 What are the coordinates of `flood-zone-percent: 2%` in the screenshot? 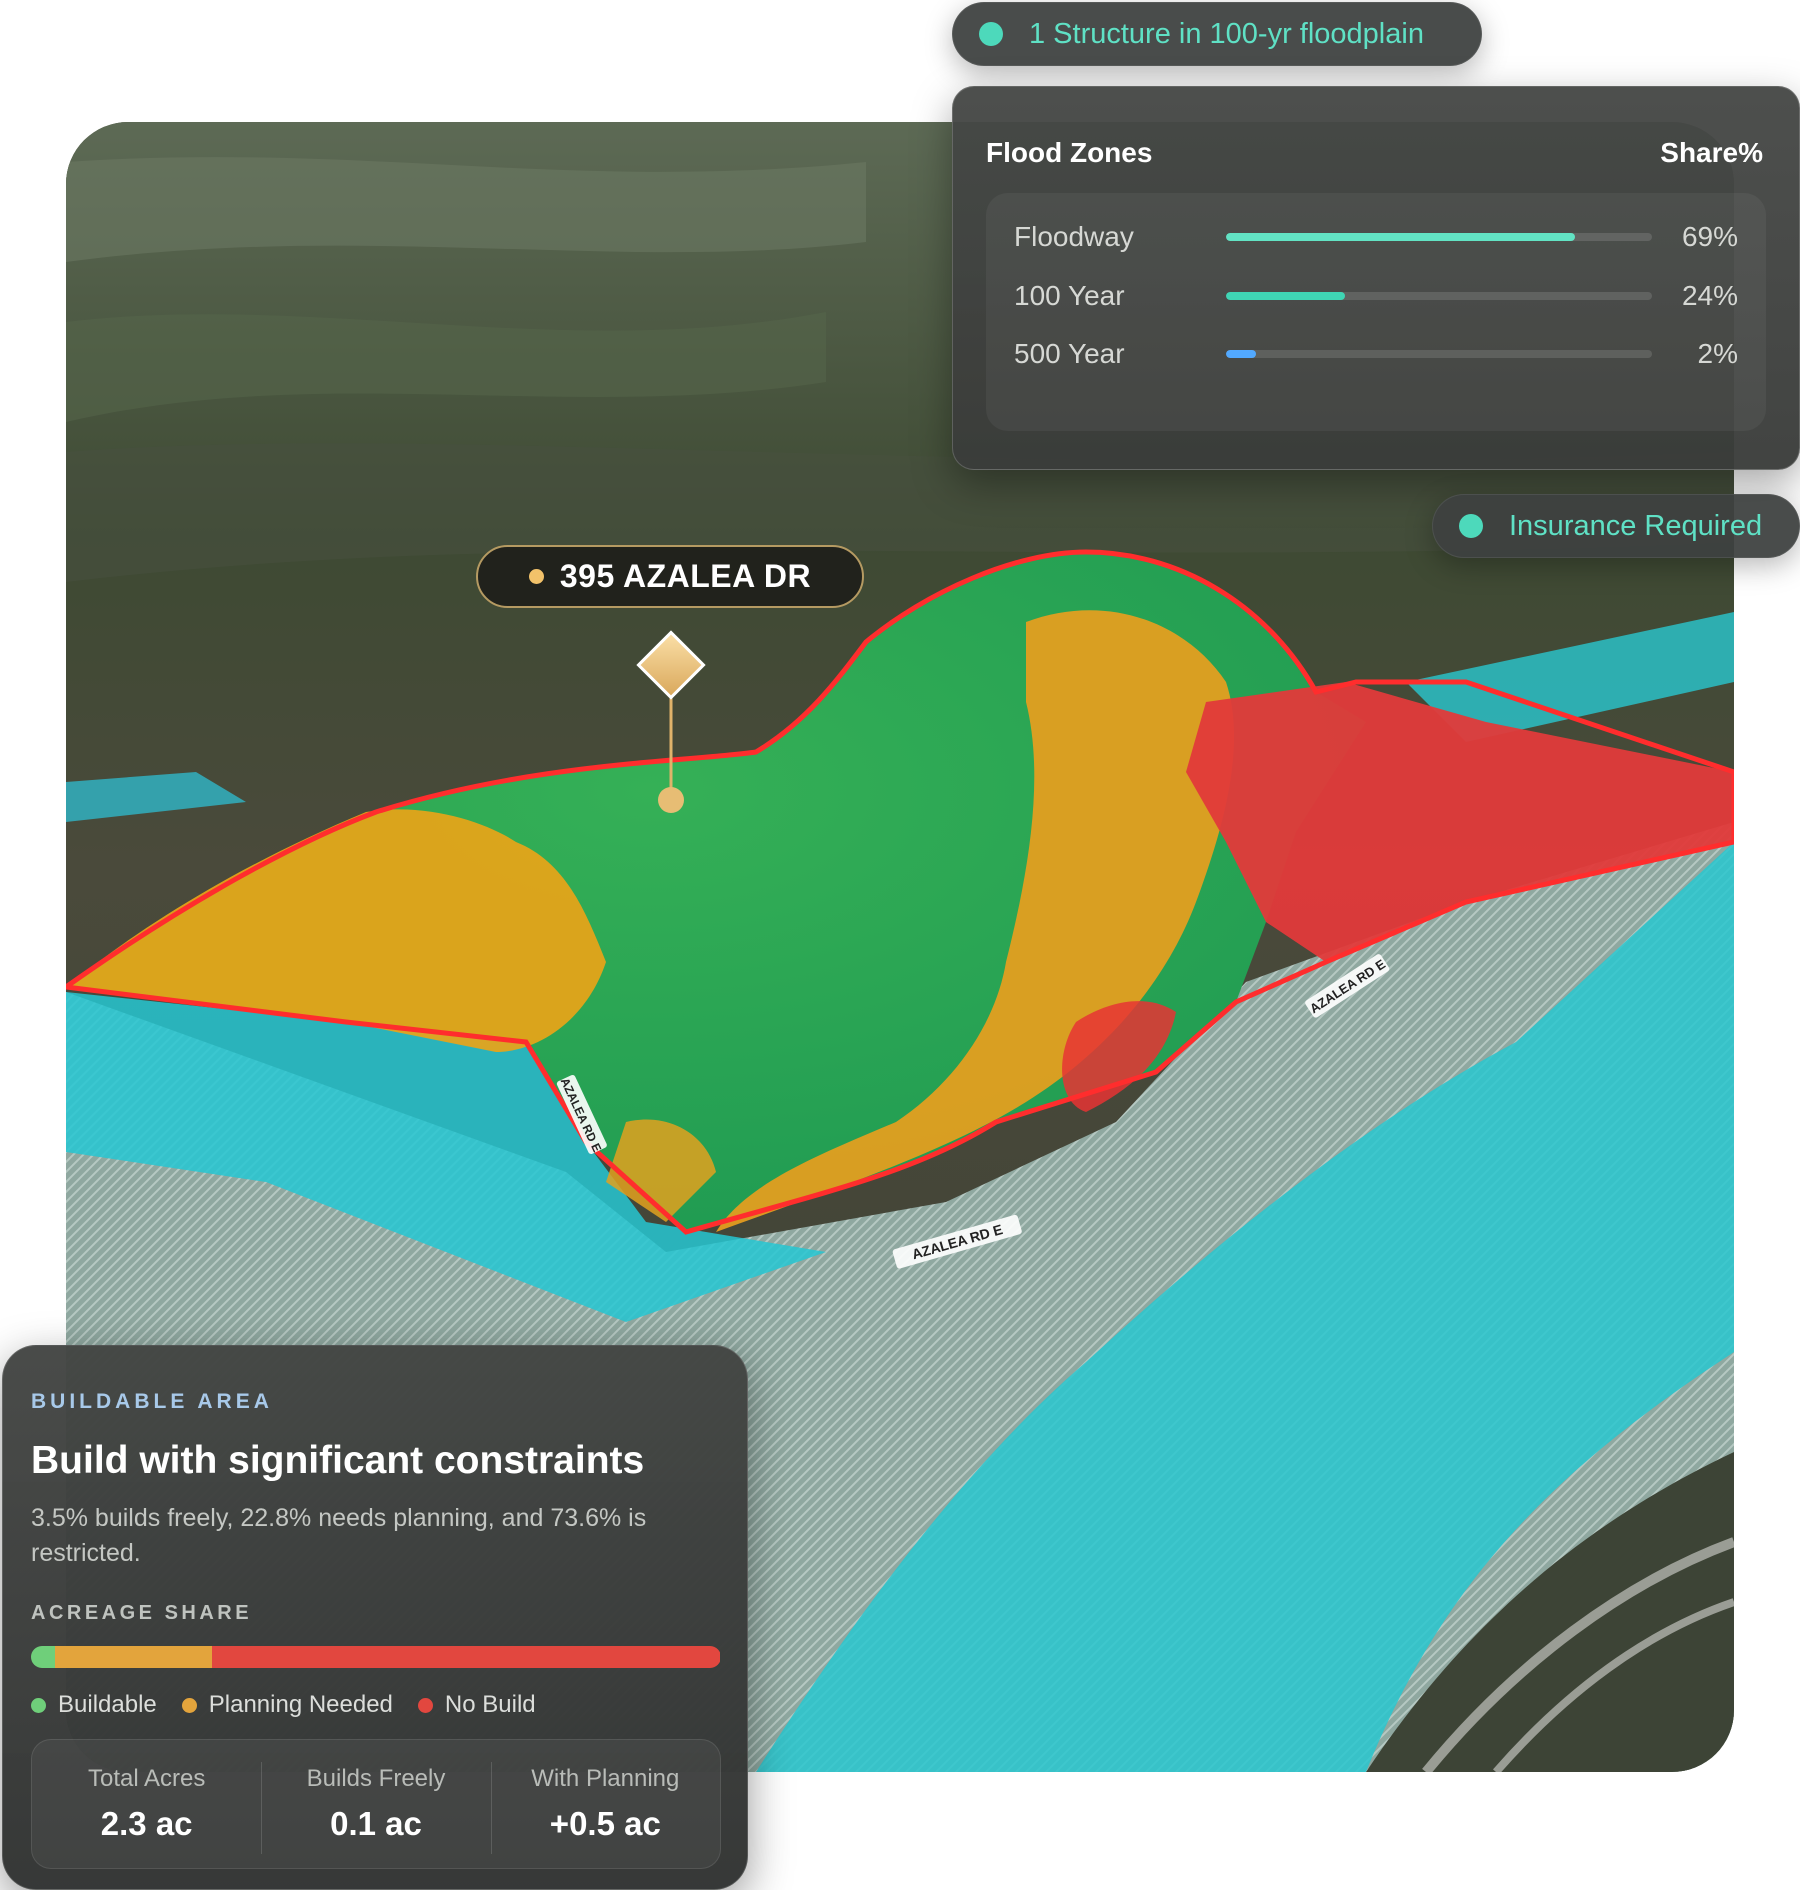 It's located at (1717, 353).